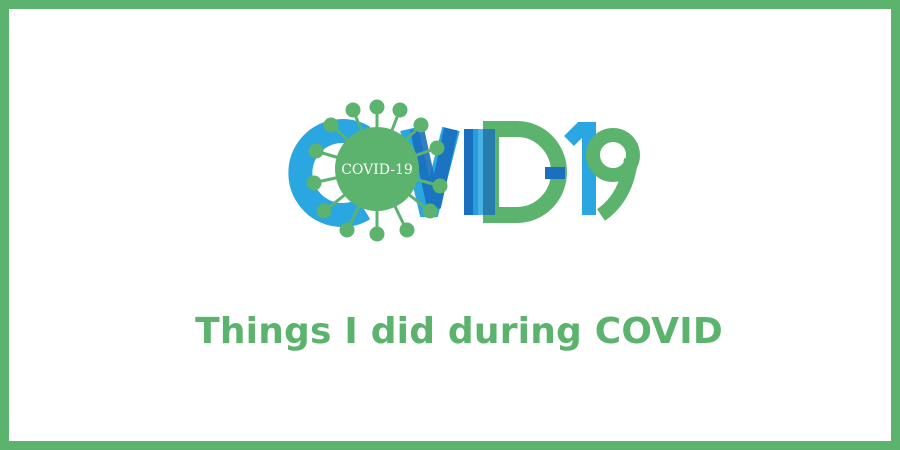  What do you see at coordinates (555, 173) in the screenshot?
I see `logo-dash` at bounding box center [555, 173].